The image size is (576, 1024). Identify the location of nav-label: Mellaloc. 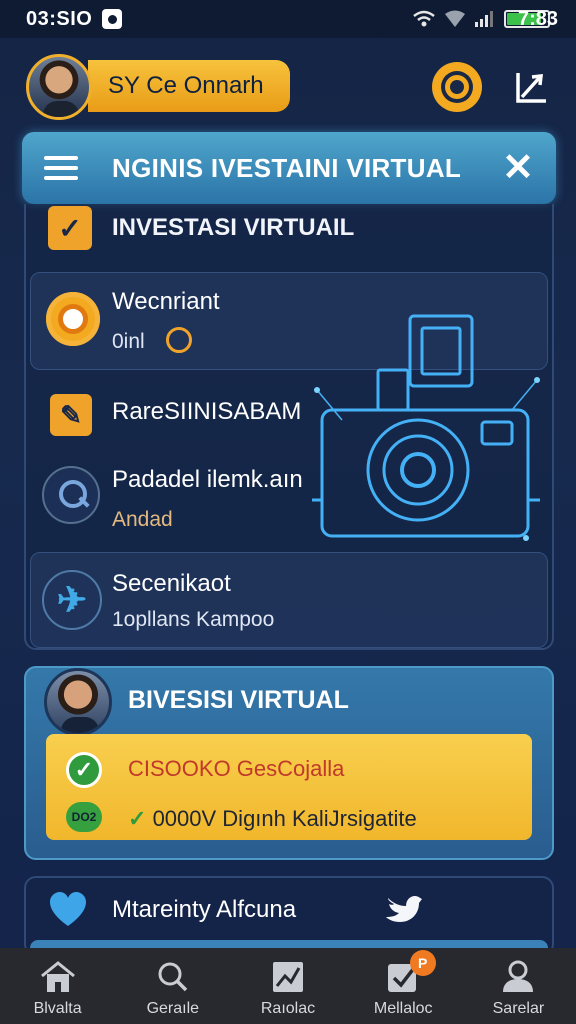
(403, 1008).